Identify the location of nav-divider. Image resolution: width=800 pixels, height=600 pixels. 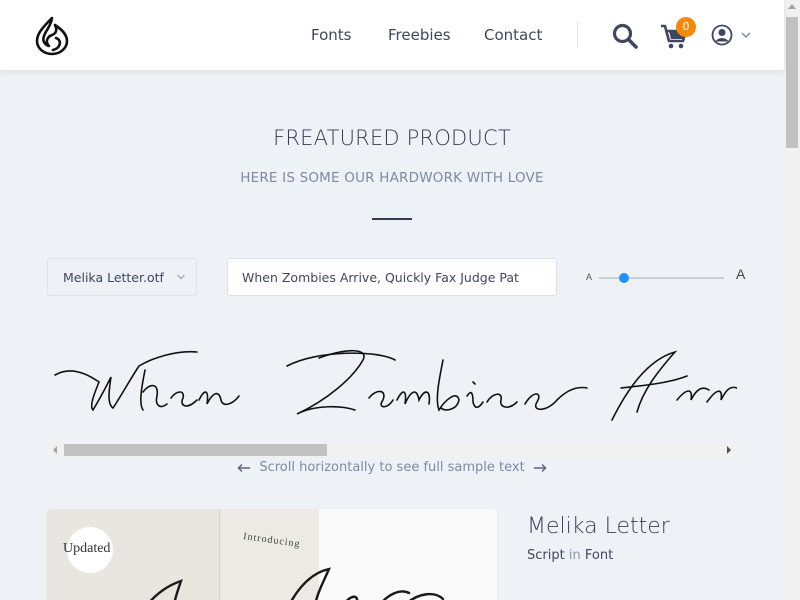
(577, 35).